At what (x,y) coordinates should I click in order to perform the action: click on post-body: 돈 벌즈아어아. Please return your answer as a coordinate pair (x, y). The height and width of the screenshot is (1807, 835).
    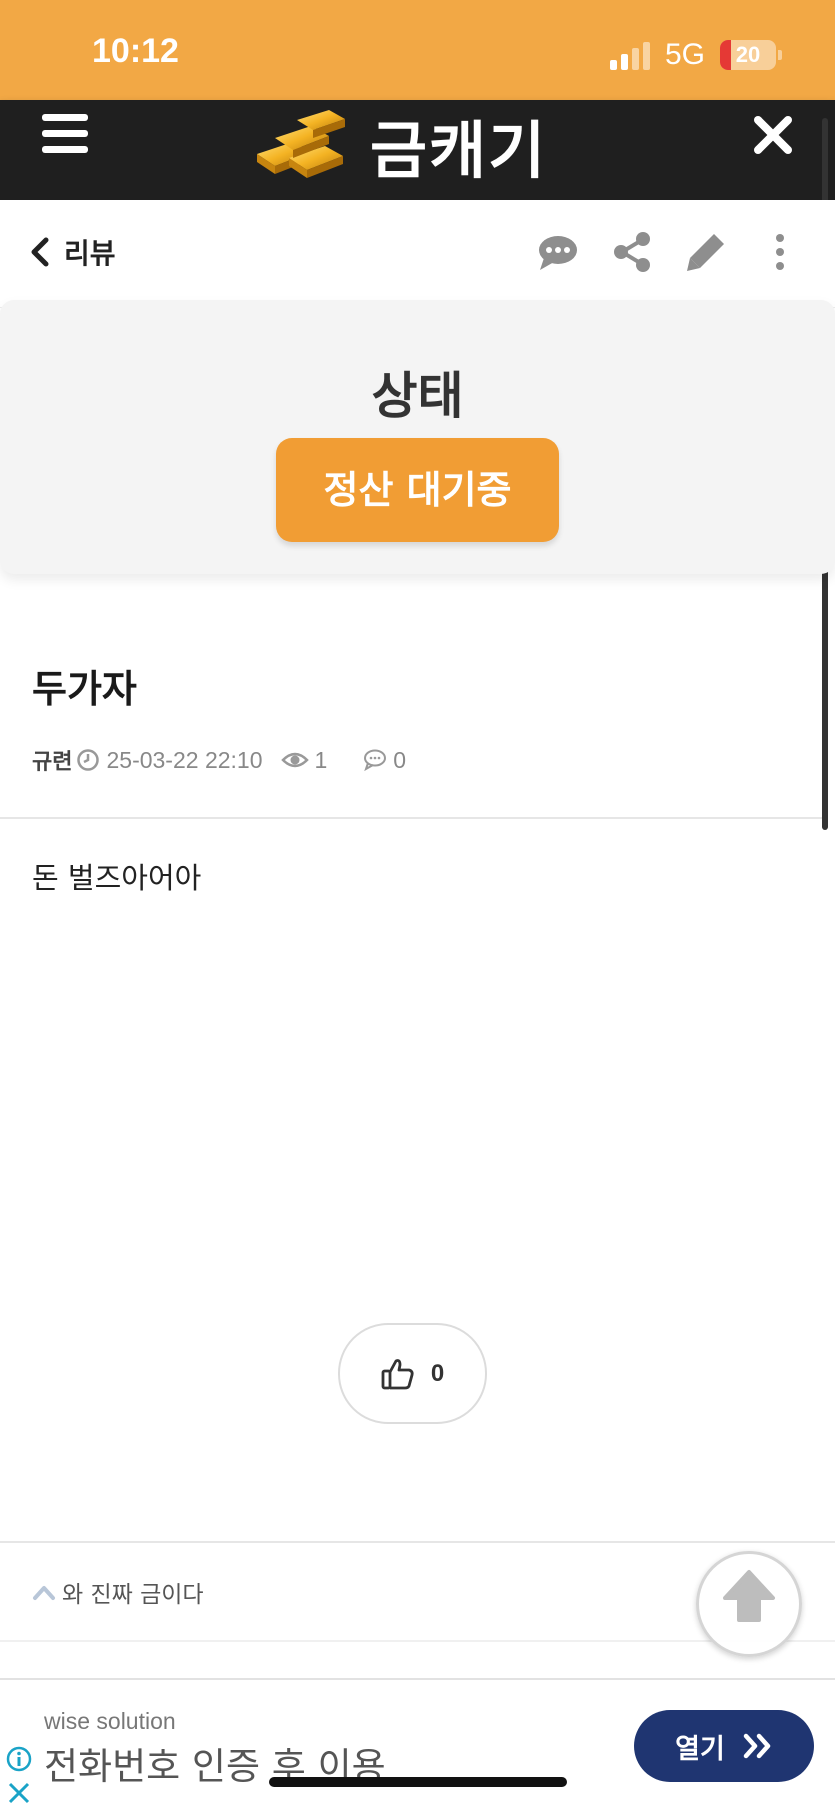
    Looking at the image, I should click on (117, 878).